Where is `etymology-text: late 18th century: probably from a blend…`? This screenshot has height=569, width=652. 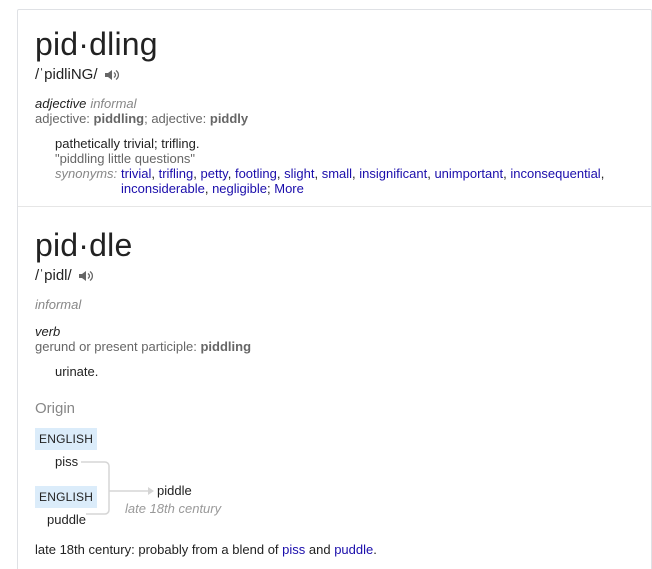 etymology-text: late 18th century: probably from a blend… is located at coordinates (206, 549).